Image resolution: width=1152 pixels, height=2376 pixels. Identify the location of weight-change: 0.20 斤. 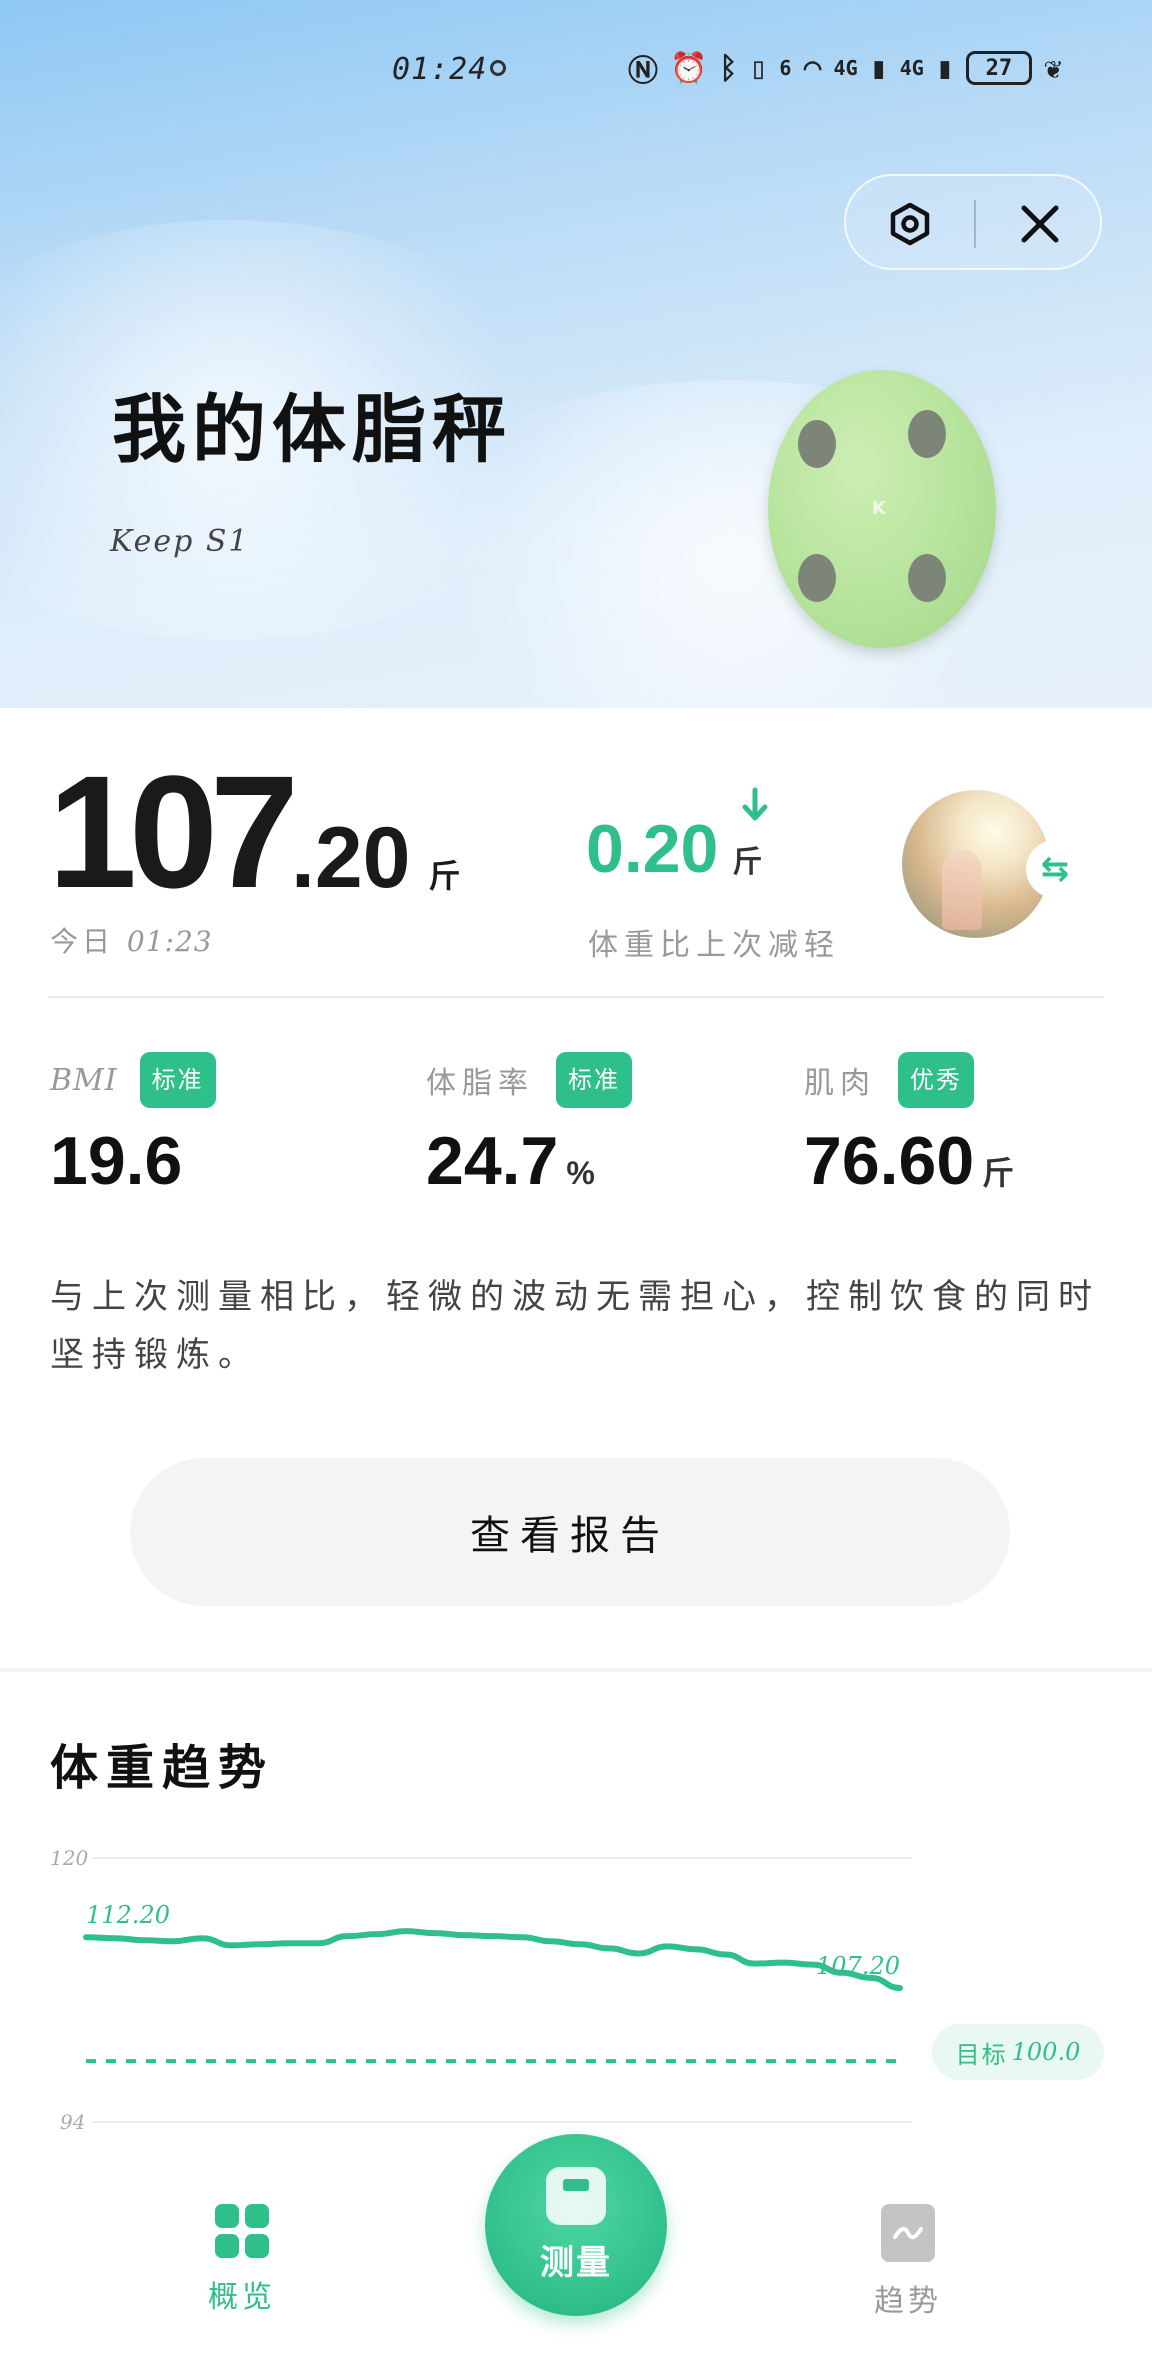
(674, 849).